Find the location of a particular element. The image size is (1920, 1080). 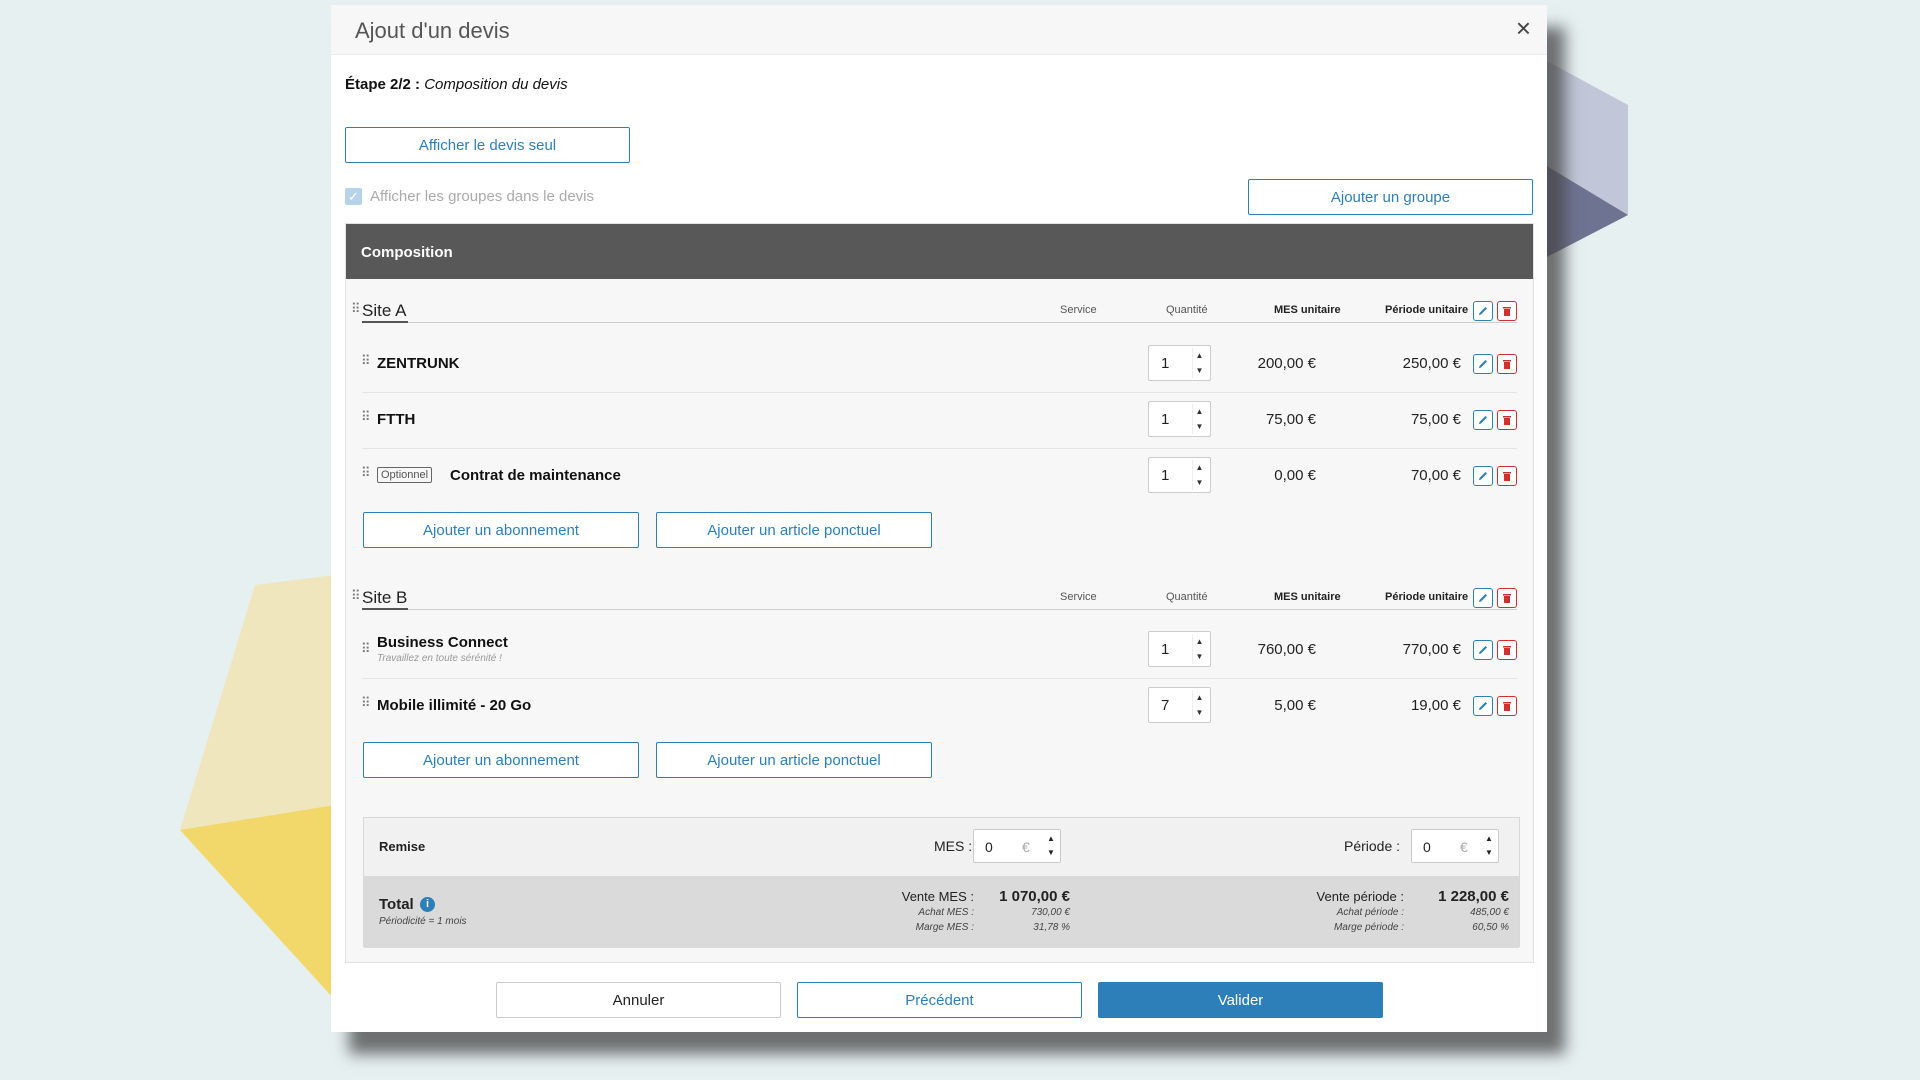

show-groups-label: Afficher les groupes dans le devis is located at coordinates (482, 196).